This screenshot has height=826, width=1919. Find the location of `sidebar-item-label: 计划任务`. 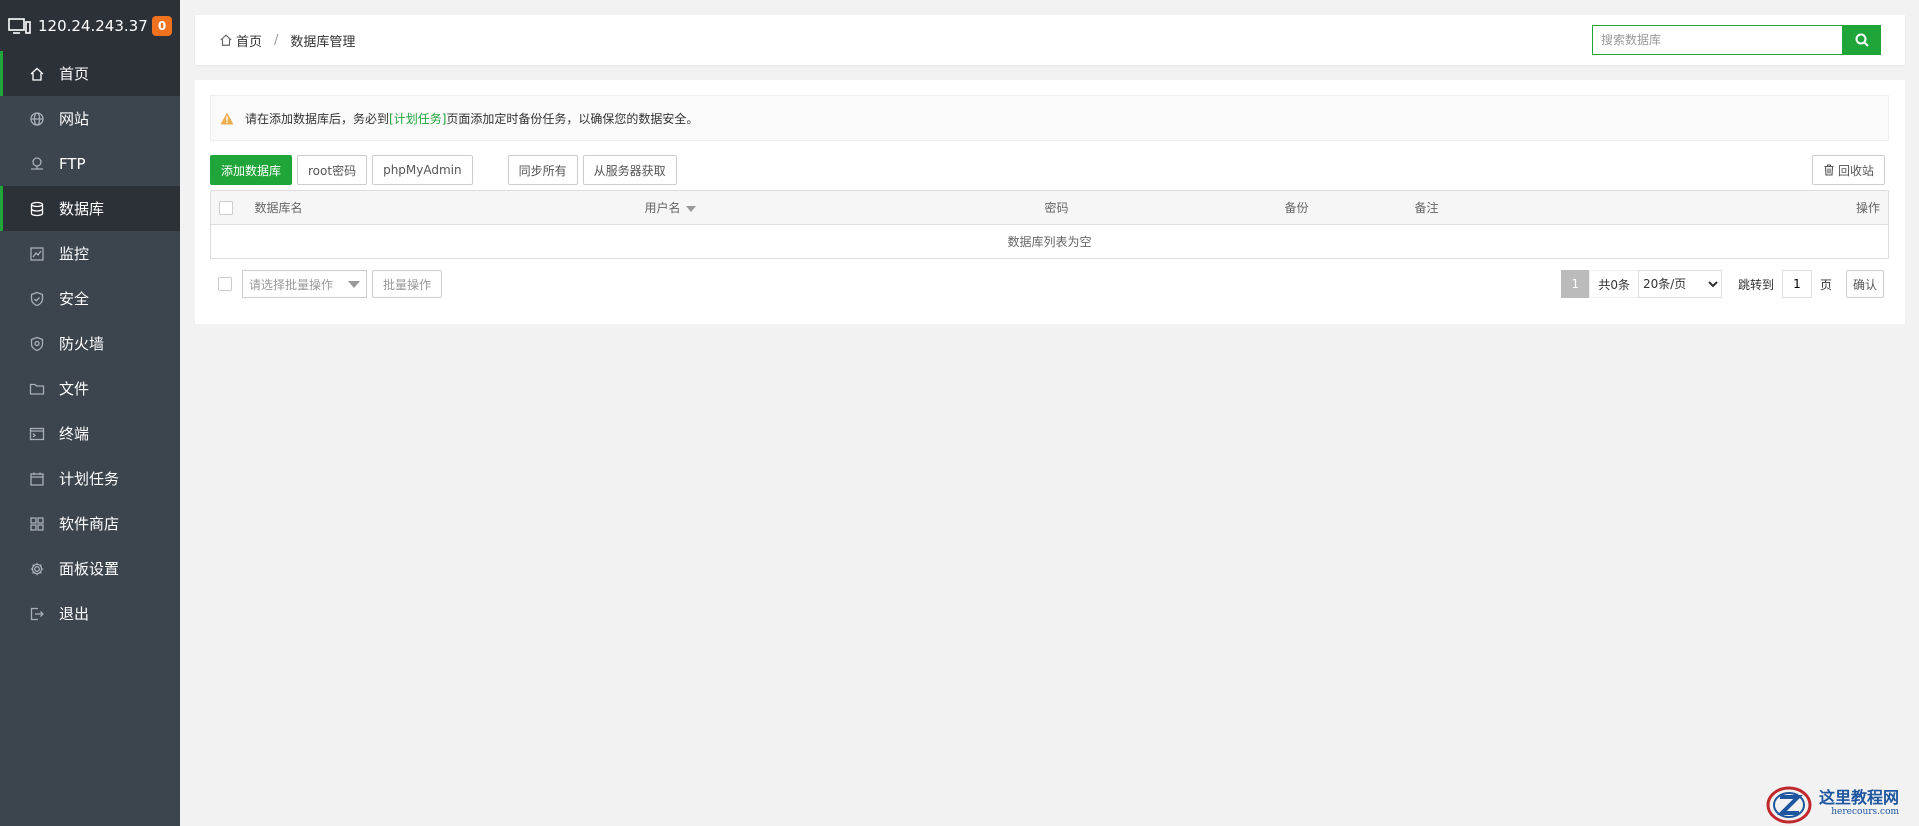

sidebar-item-label: 计划任务 is located at coordinates (89, 479).